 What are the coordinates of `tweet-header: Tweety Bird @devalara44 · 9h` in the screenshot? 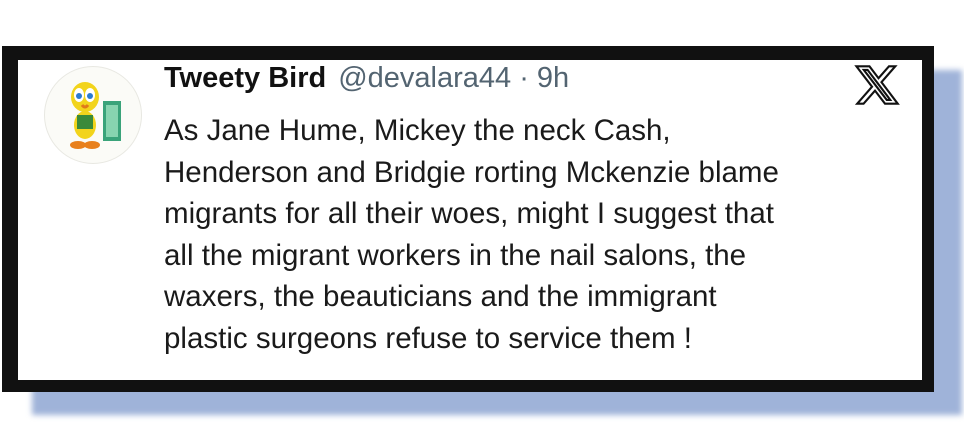 It's located at (366, 82).